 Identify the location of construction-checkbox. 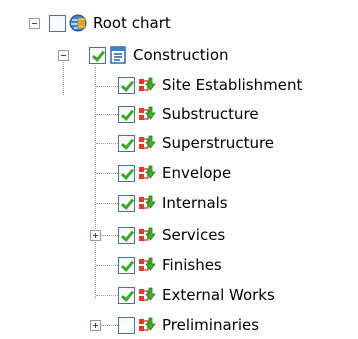
(97, 55).